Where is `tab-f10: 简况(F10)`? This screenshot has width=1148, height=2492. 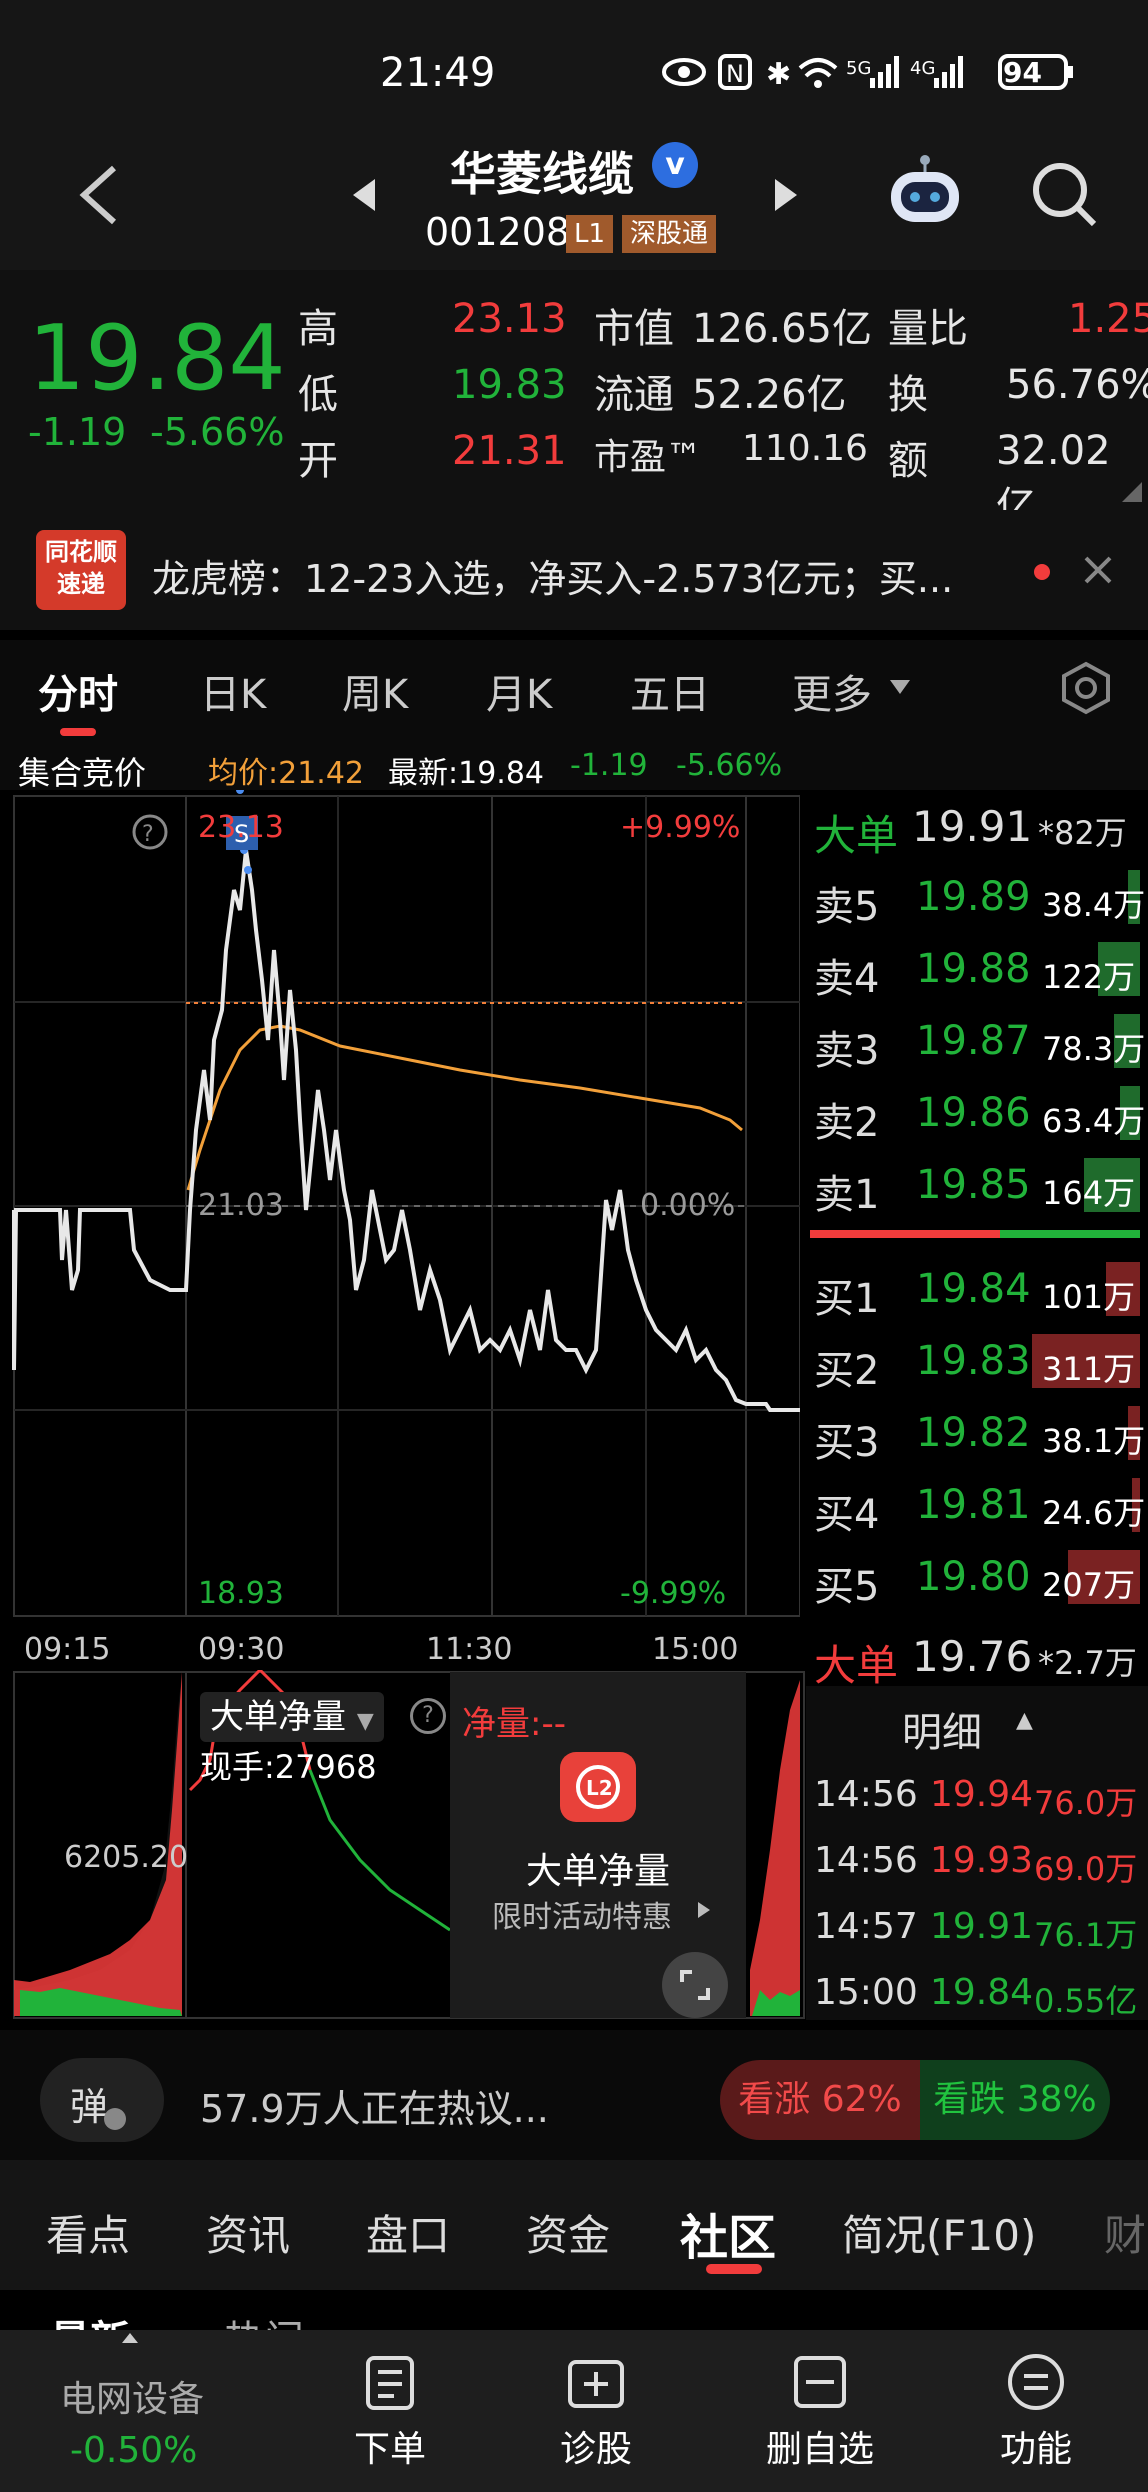
tab-f10: 简况(F10) is located at coordinates (939, 2232).